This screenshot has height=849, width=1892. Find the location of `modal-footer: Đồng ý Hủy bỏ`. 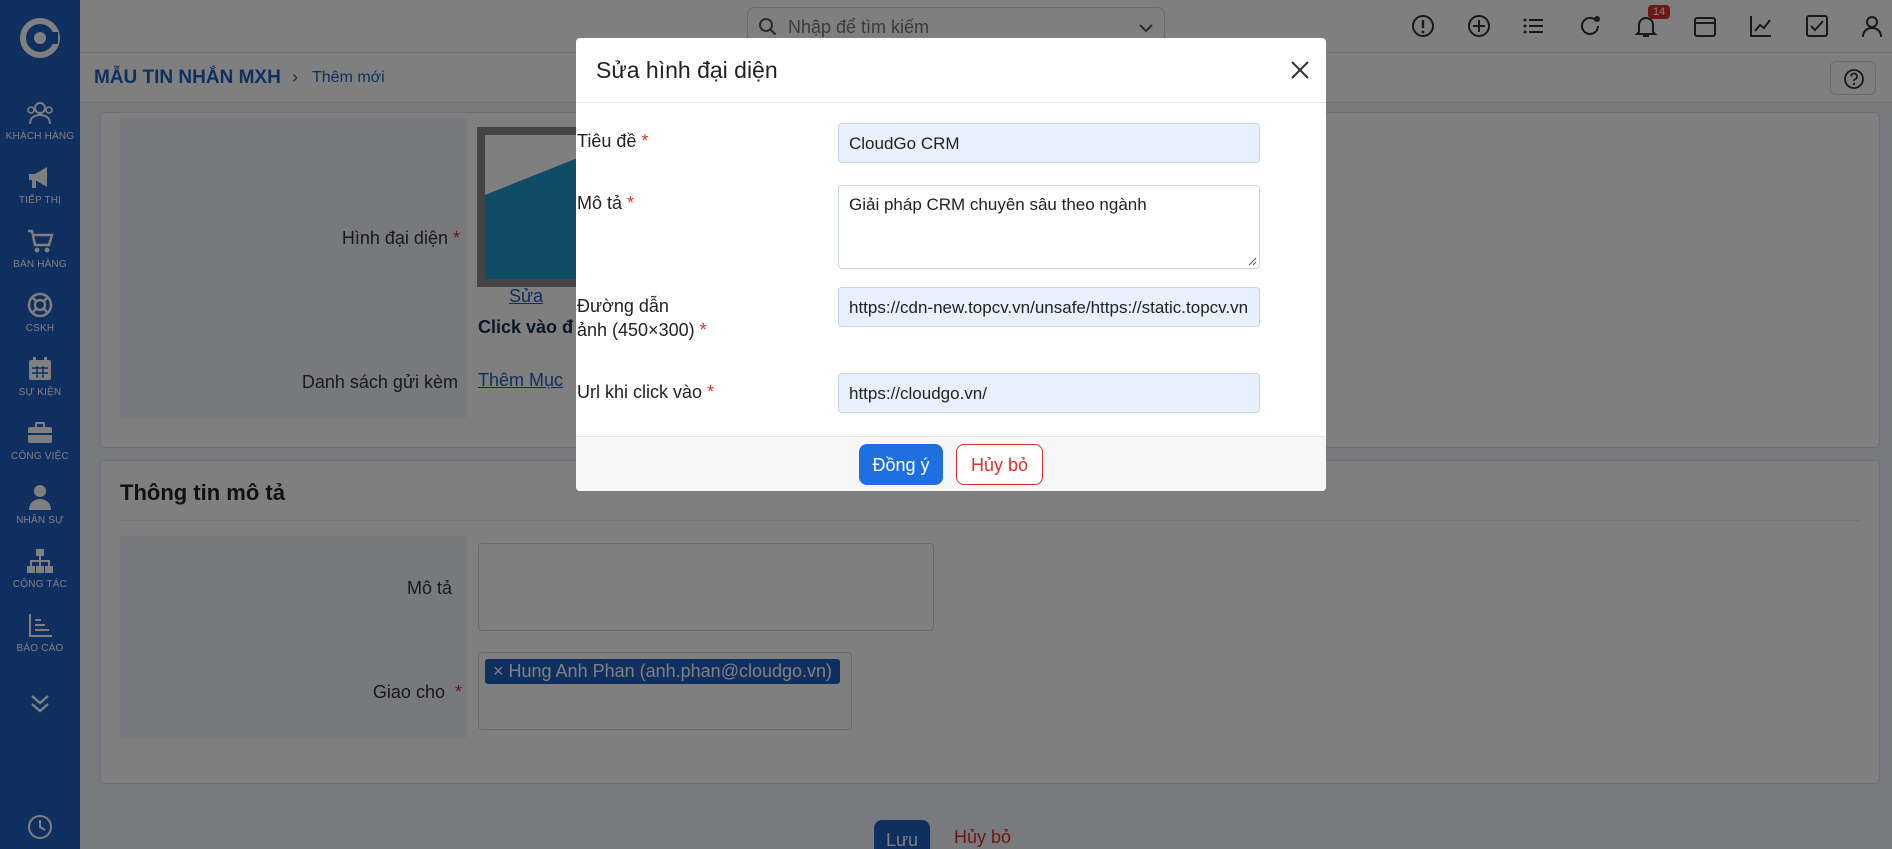

modal-footer: Đồng ý Hủy bỏ is located at coordinates (951, 463).